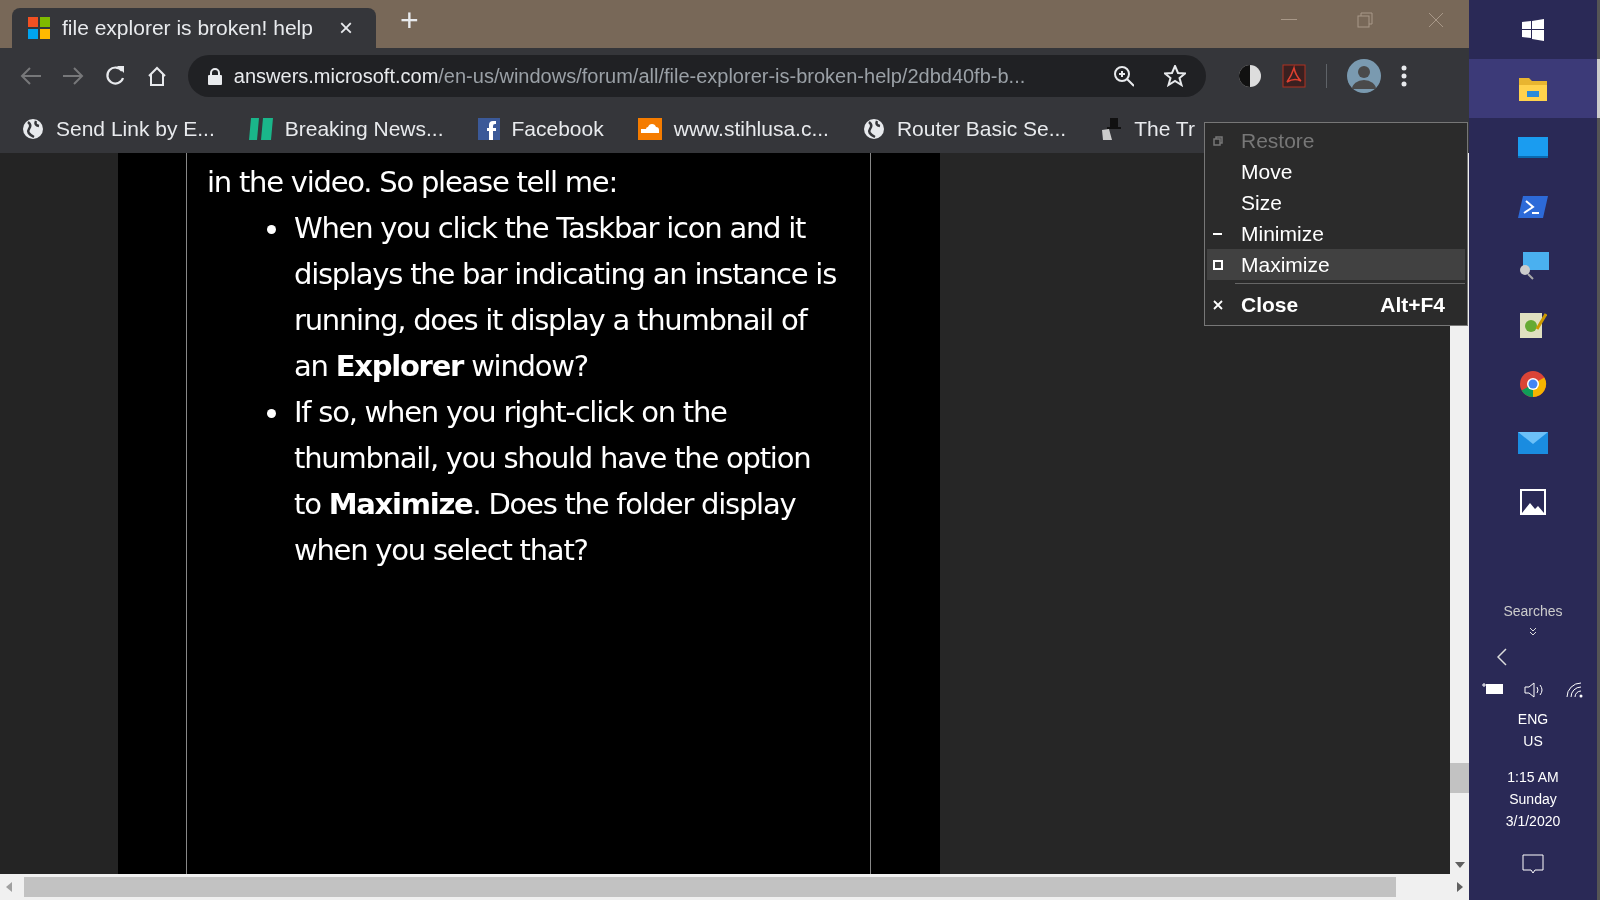 The image size is (1600, 900). What do you see at coordinates (1218, 140) in the screenshot?
I see `restore-icon` at bounding box center [1218, 140].